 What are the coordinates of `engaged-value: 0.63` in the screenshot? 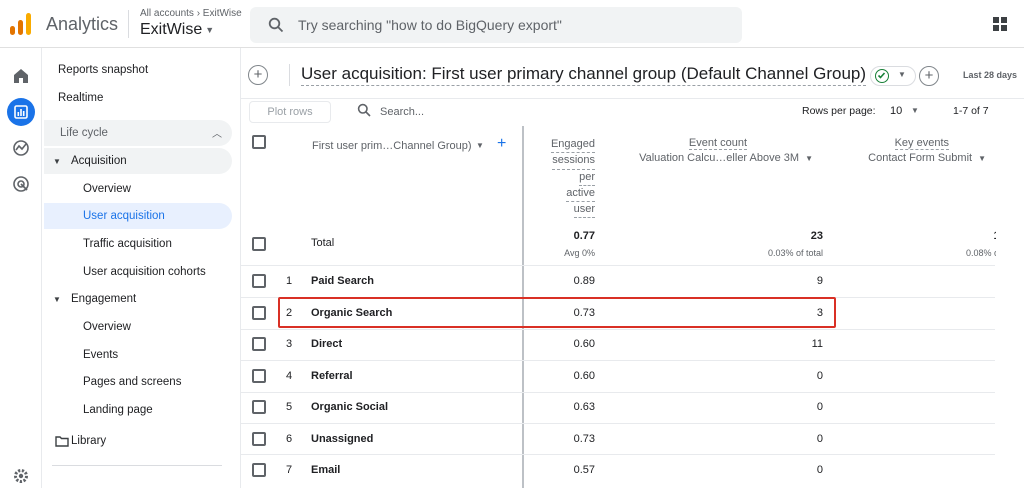 It's located at (584, 407).